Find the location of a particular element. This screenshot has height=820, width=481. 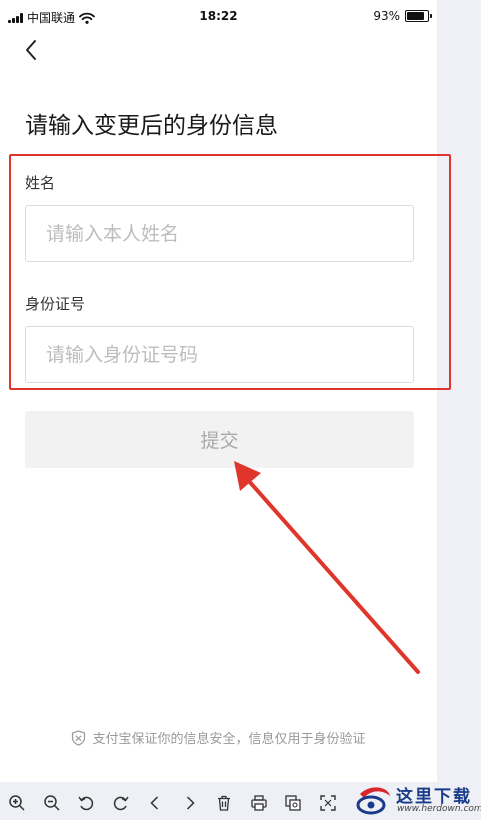

zoom-in-button is located at coordinates (17, 802).